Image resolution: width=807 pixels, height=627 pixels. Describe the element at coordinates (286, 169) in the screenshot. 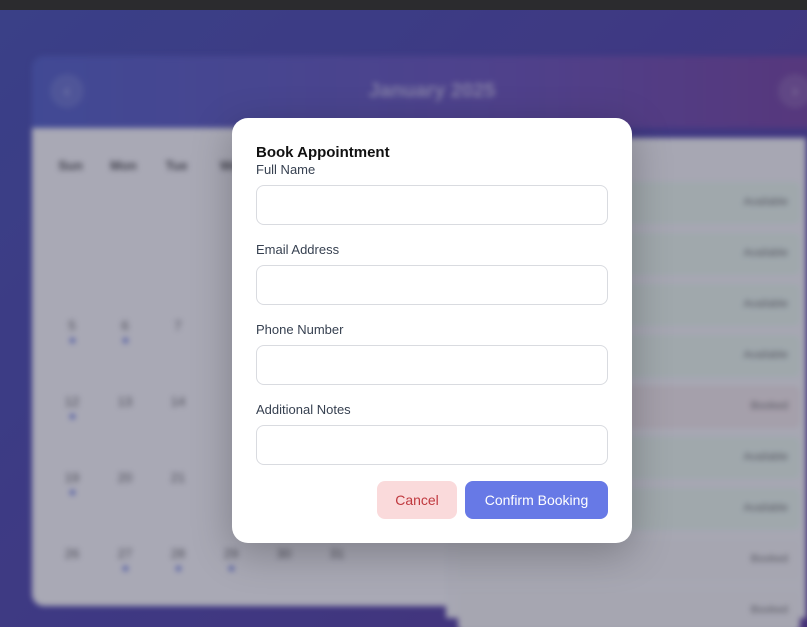

I see `full-name-label: Full Name` at that location.